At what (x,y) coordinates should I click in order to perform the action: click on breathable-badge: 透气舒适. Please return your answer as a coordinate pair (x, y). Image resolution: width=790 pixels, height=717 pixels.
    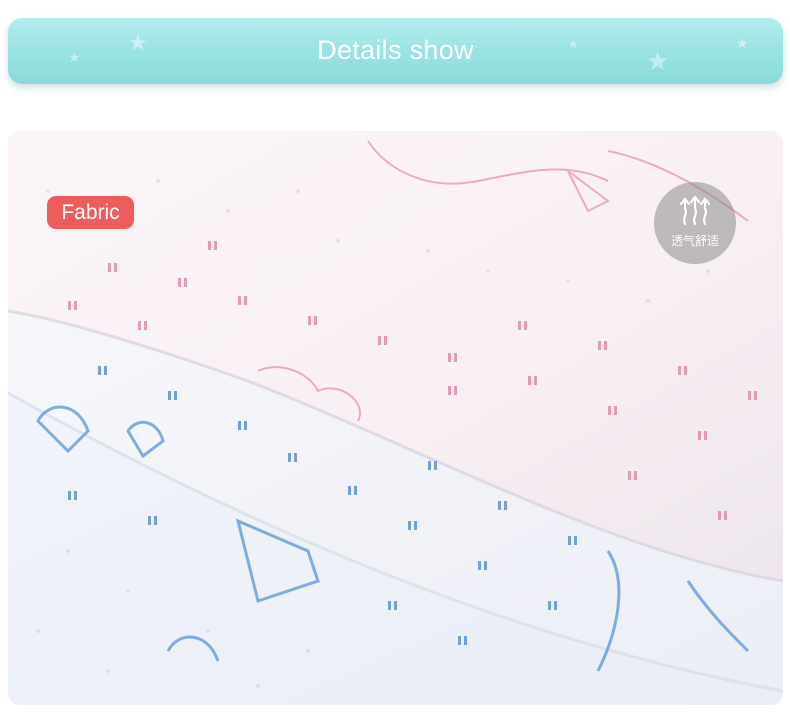
    Looking at the image, I should click on (695, 223).